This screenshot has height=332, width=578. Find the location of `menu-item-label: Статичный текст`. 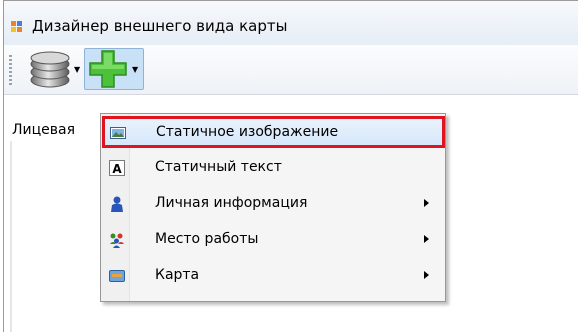

menu-item-label: Статичный текст is located at coordinates (218, 167).